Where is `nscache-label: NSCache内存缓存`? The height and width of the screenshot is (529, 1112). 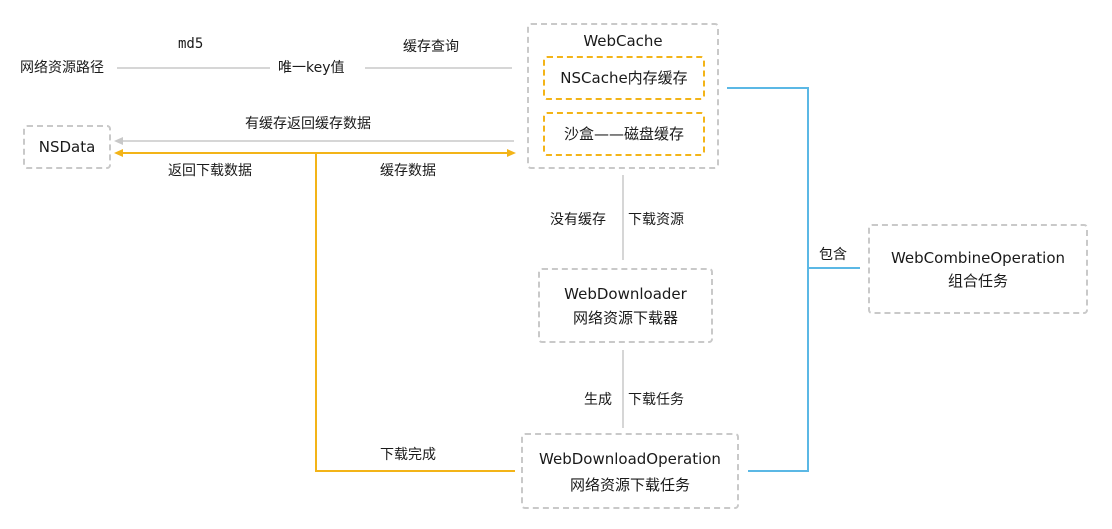
nscache-label: NSCache内存缓存 is located at coordinates (624, 78).